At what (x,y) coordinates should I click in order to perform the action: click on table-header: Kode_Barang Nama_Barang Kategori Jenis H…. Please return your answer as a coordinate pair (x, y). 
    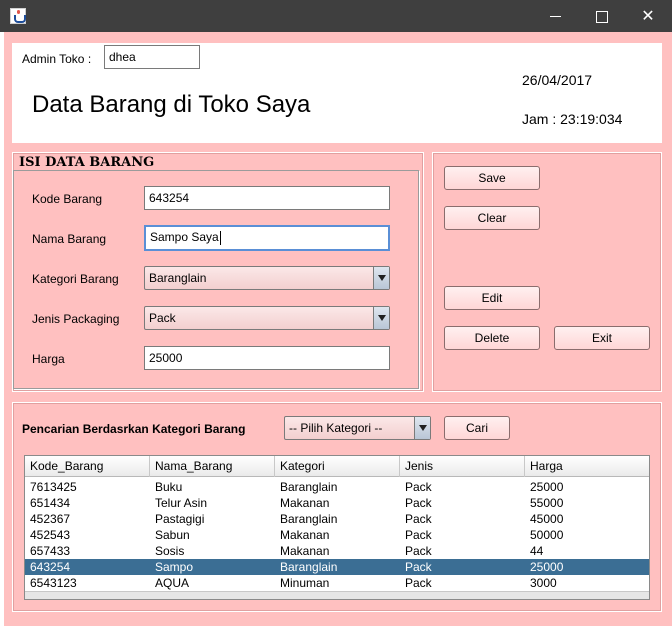
    Looking at the image, I should click on (337, 466).